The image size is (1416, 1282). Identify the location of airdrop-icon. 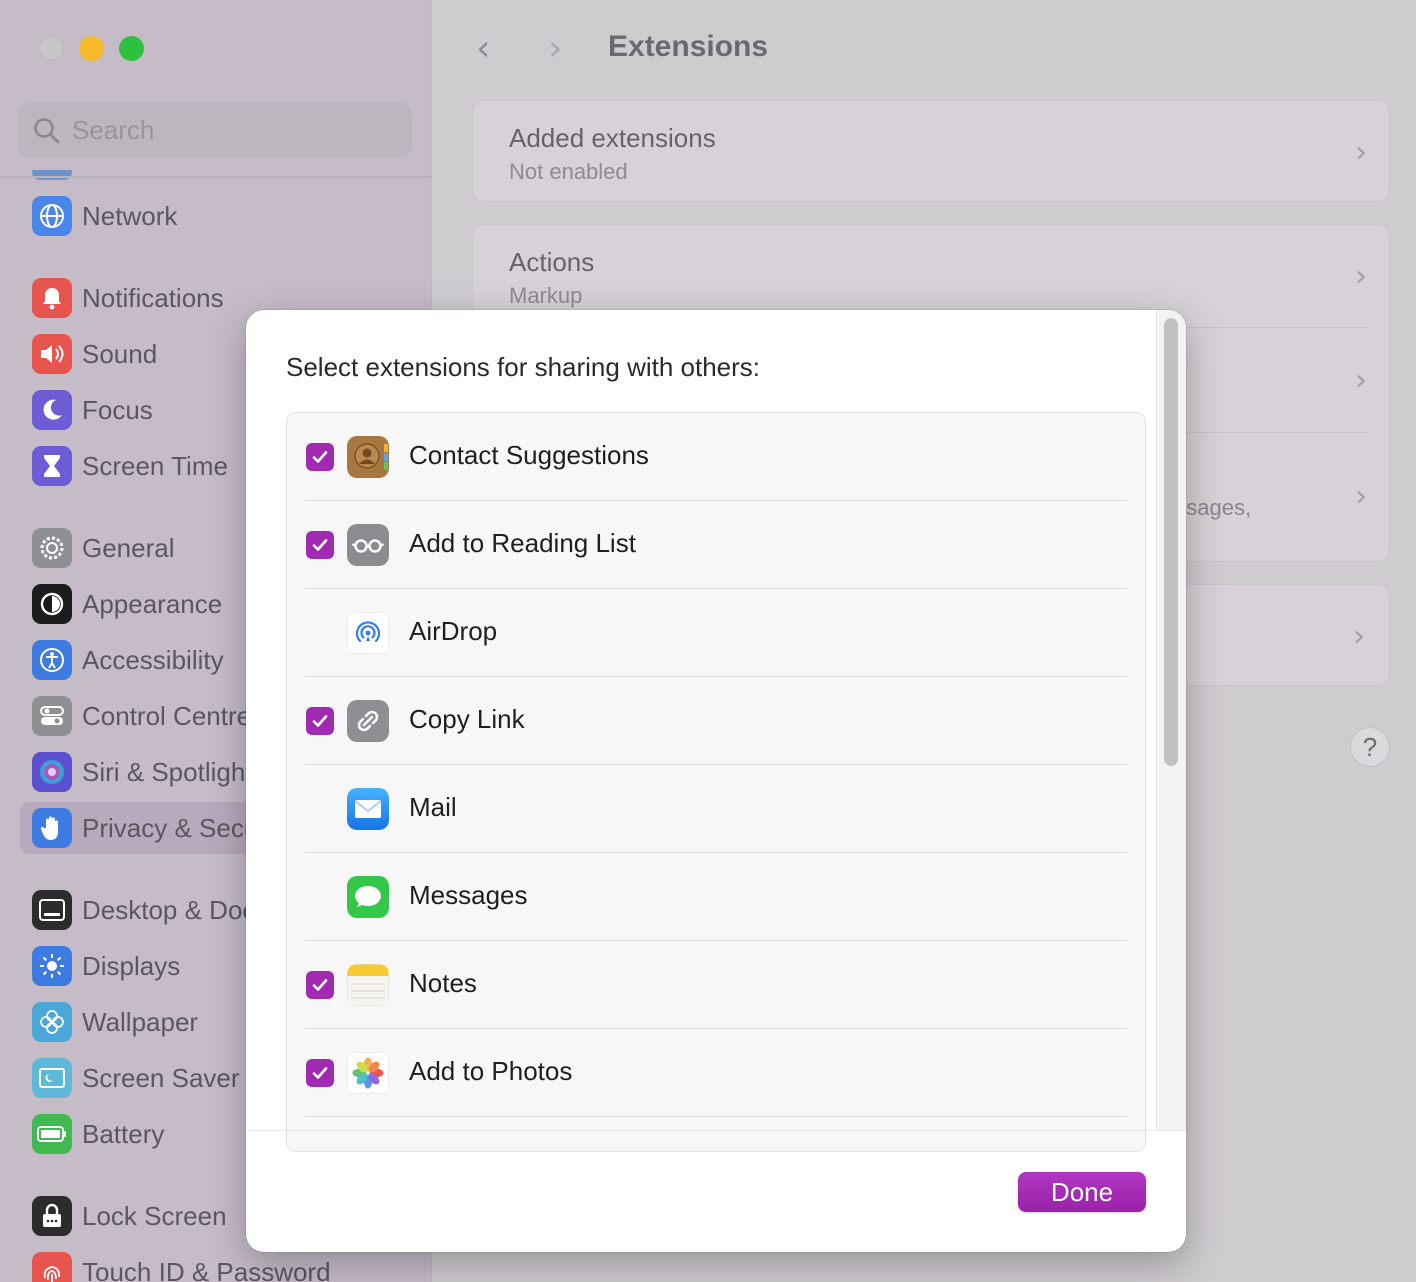
(368, 633).